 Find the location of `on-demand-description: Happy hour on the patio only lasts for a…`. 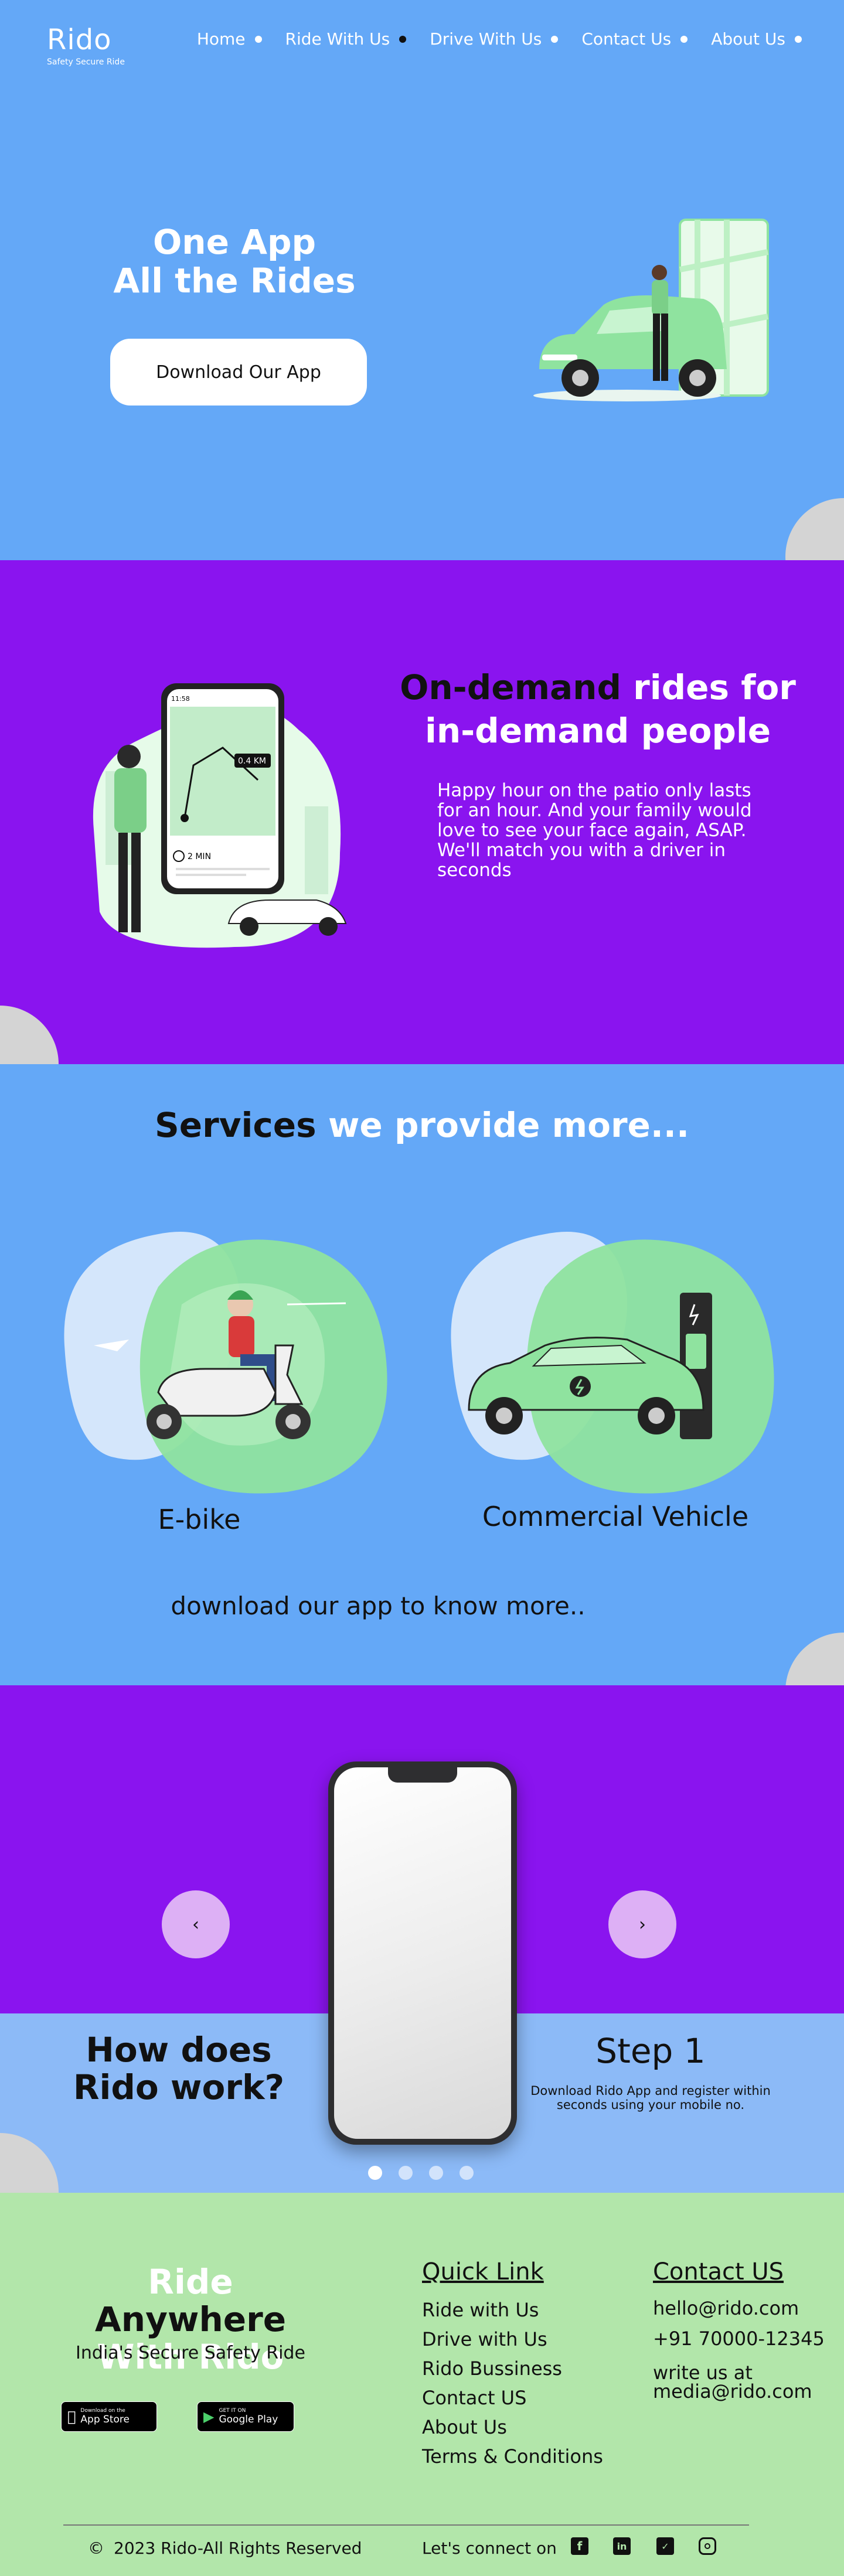

on-demand-description: Happy hour on the patio only lasts for a… is located at coordinates (594, 830).